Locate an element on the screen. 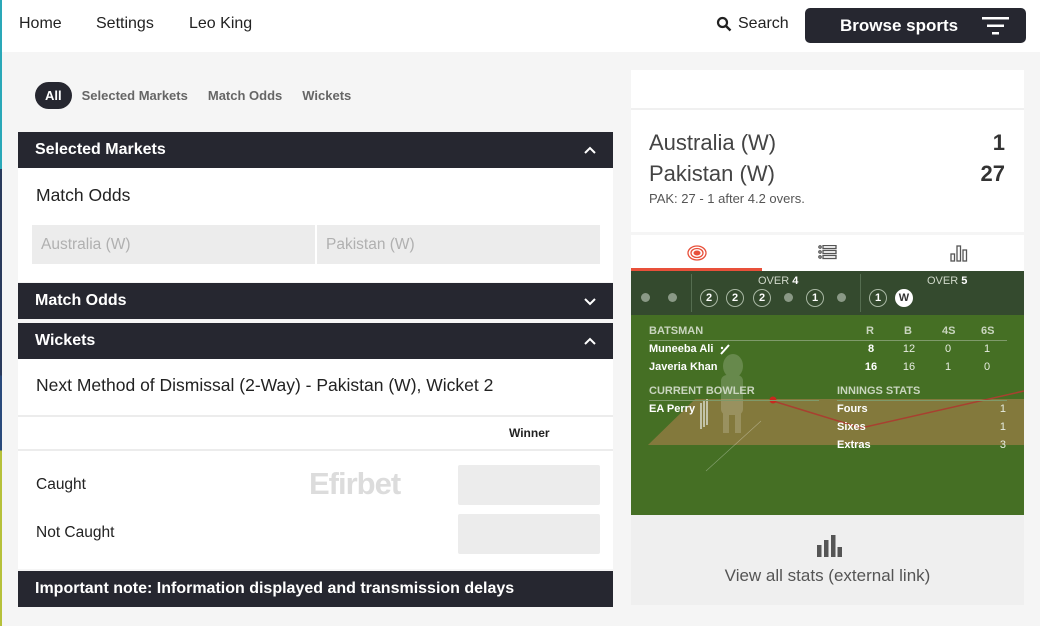  nav-home: Home is located at coordinates (40, 24).